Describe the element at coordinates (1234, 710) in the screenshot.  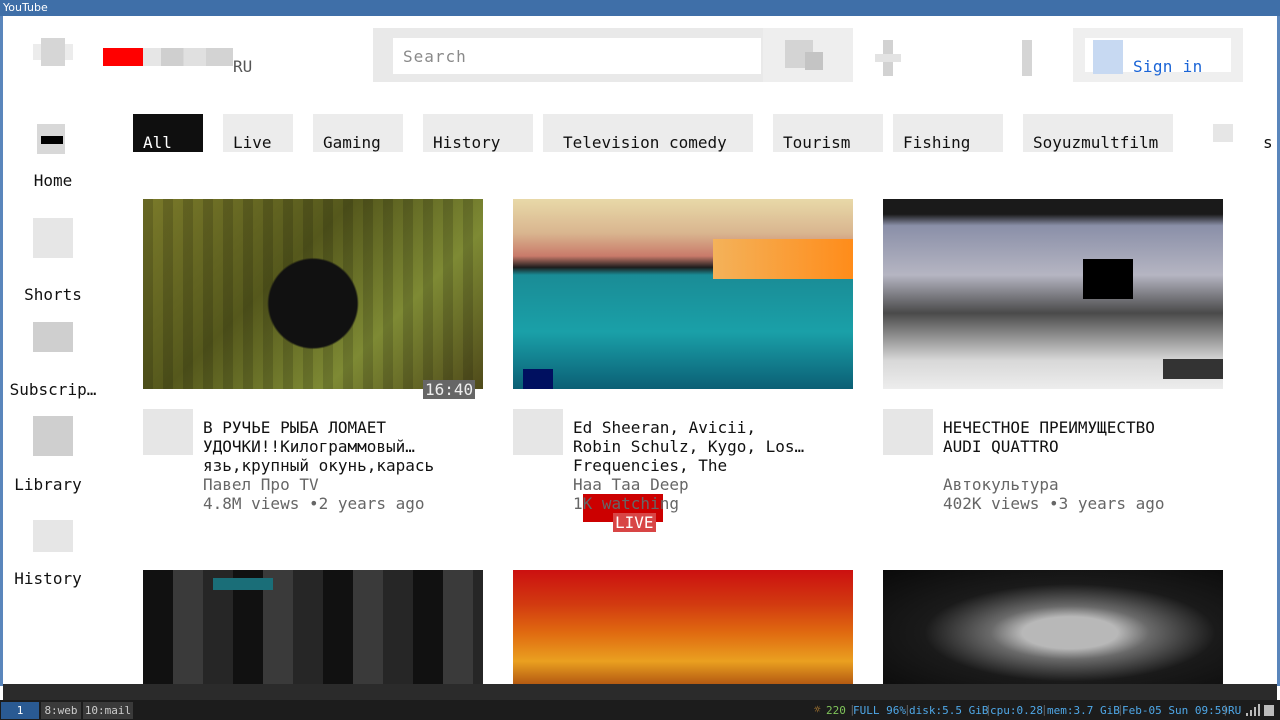
I see `keyboard-layout: RU` at that location.